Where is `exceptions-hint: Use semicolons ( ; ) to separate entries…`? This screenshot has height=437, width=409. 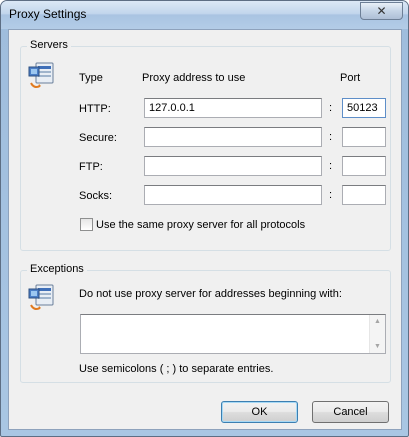
exceptions-hint: Use semicolons ( ; ) to separate entries… is located at coordinates (176, 369).